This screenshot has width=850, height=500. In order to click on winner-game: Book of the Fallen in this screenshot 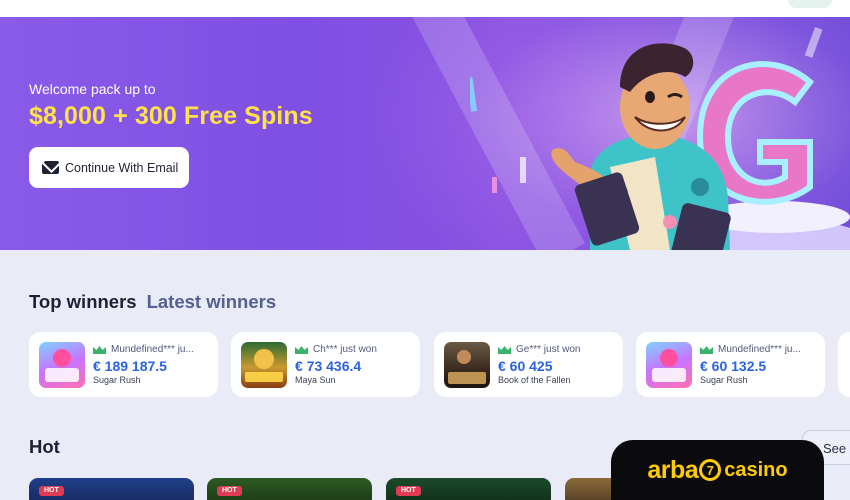, I will do `click(534, 380)`.